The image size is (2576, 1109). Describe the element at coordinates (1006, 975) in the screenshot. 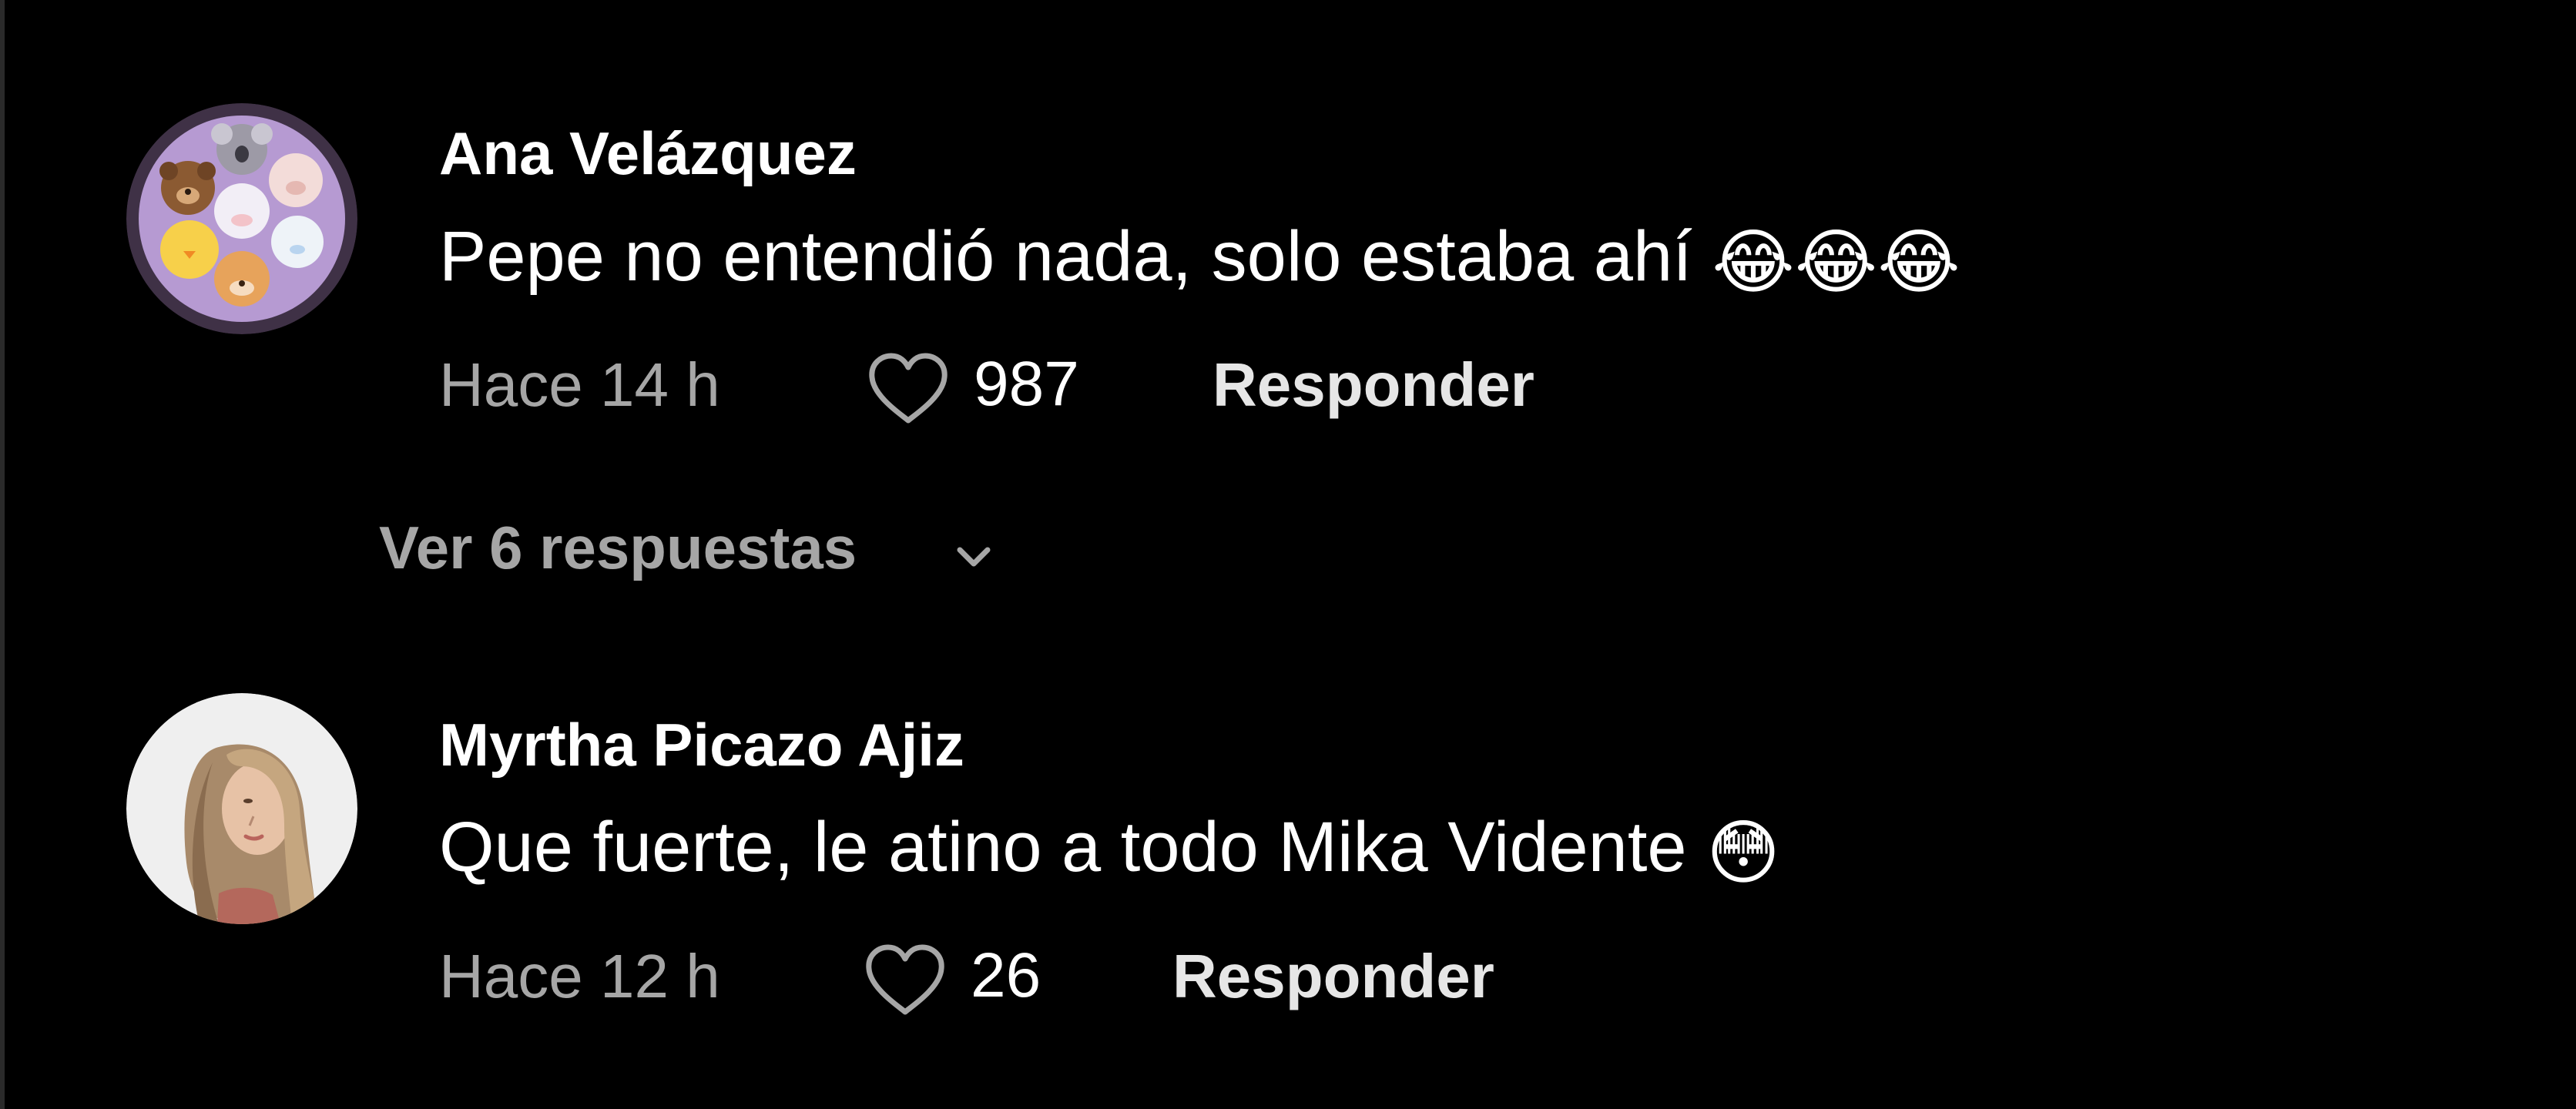

I see `like-count: 26` at that location.